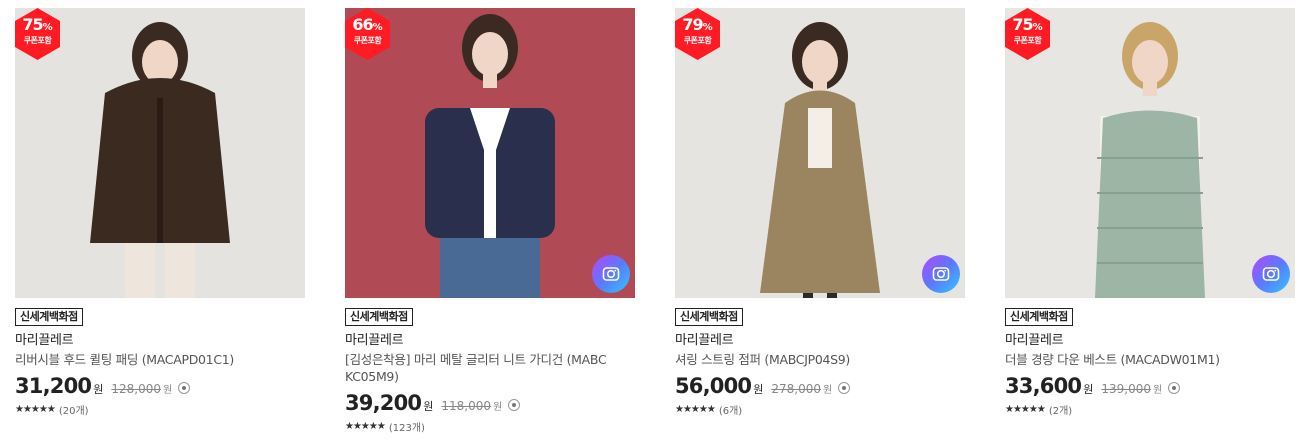 The image size is (1300, 447). Describe the element at coordinates (796, 389) in the screenshot. I see `original-price: 278,000` at that location.